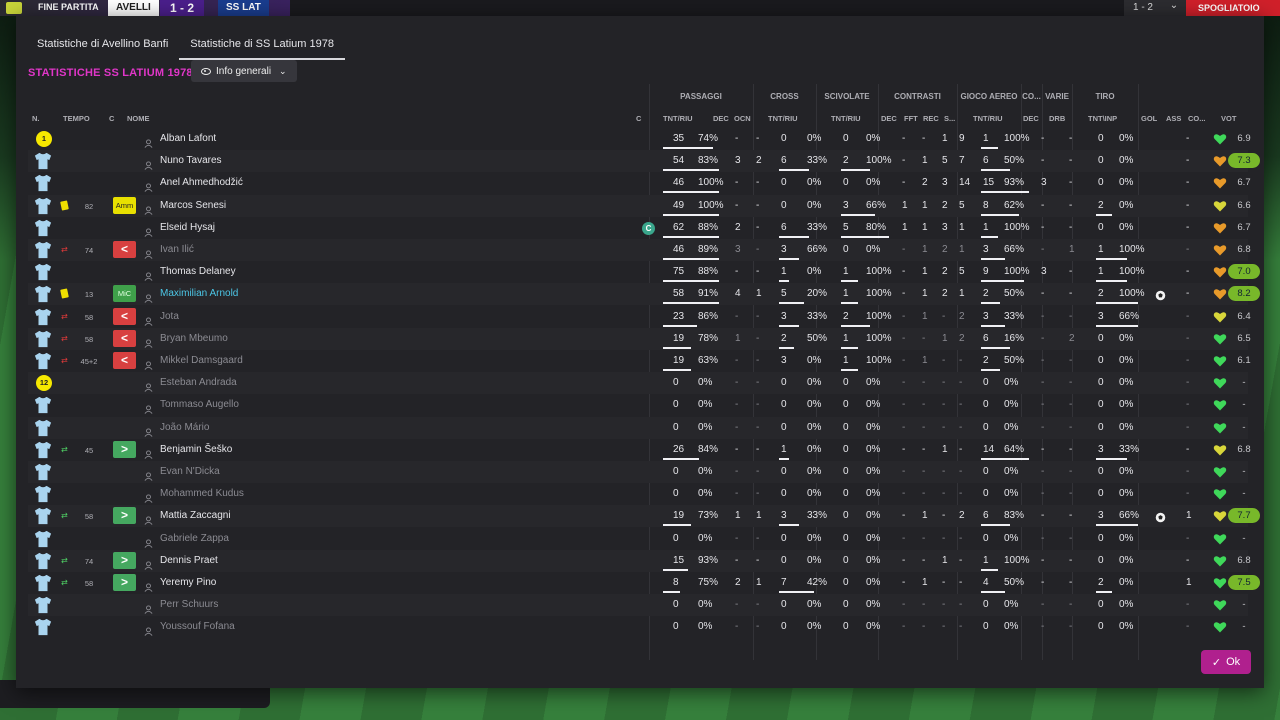  What do you see at coordinates (911, 118) in the screenshot?
I see `col-header-fouls: FFT` at bounding box center [911, 118].